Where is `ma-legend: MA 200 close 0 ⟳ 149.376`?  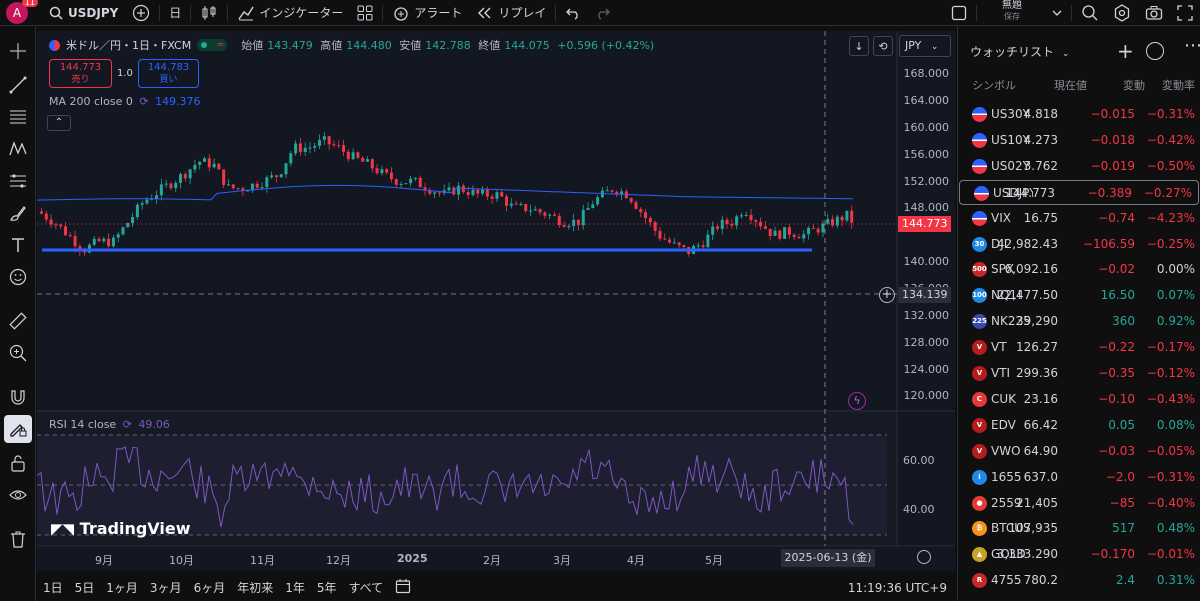
ma-legend: MA 200 close 0 ⟳ 149.376 is located at coordinates (125, 101).